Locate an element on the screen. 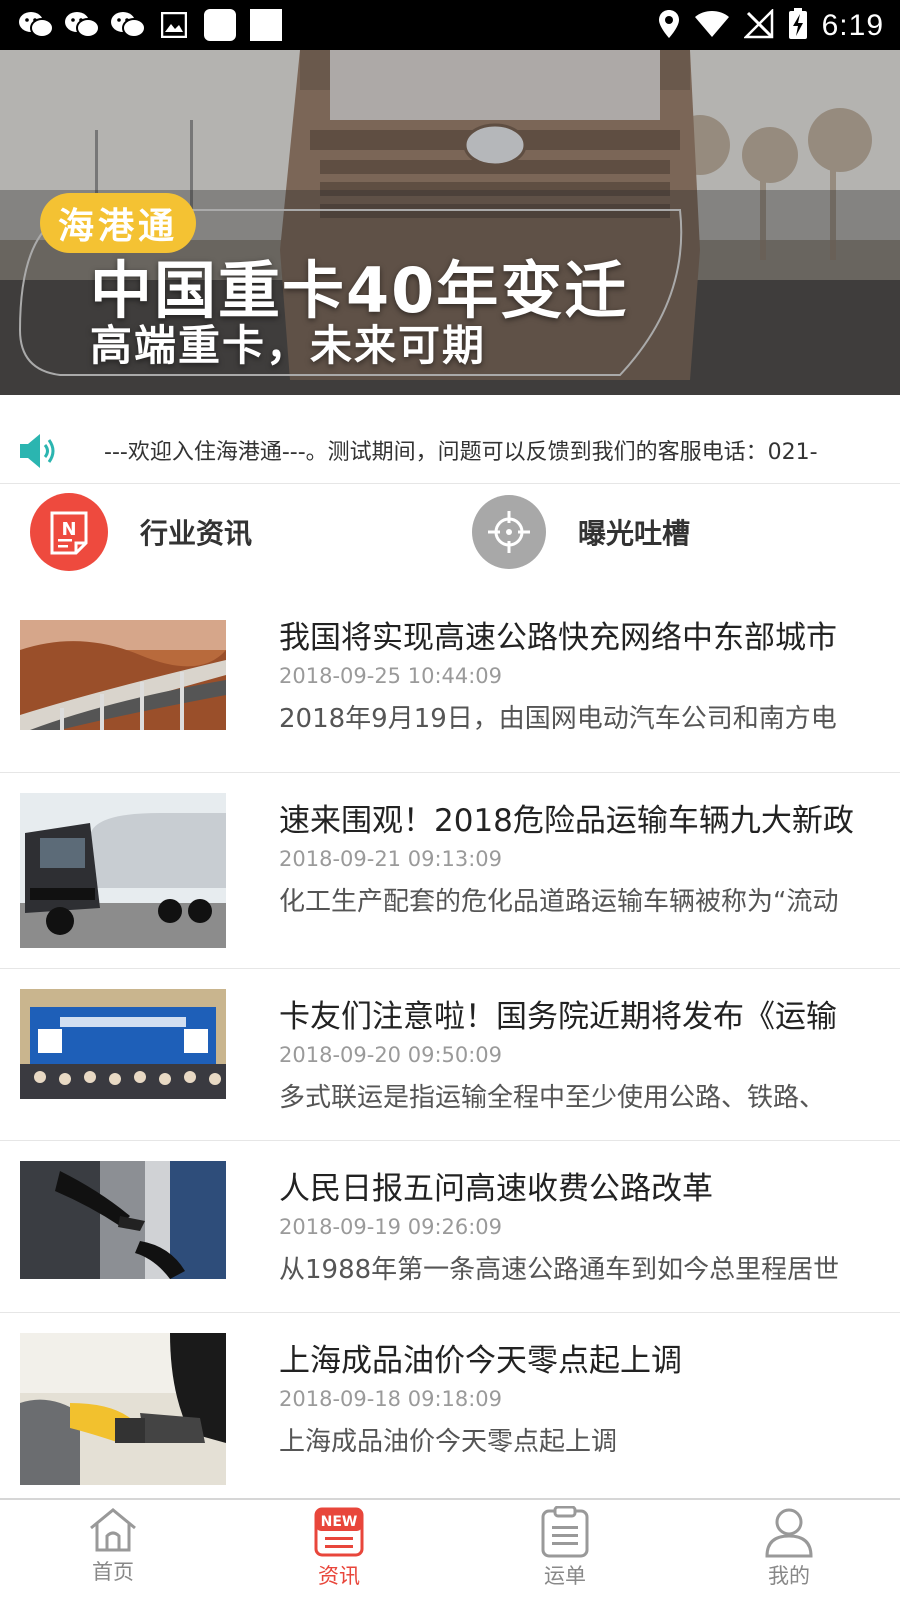  news-summary: 上海成品油价今天零点起上调 is located at coordinates (448, 1442).